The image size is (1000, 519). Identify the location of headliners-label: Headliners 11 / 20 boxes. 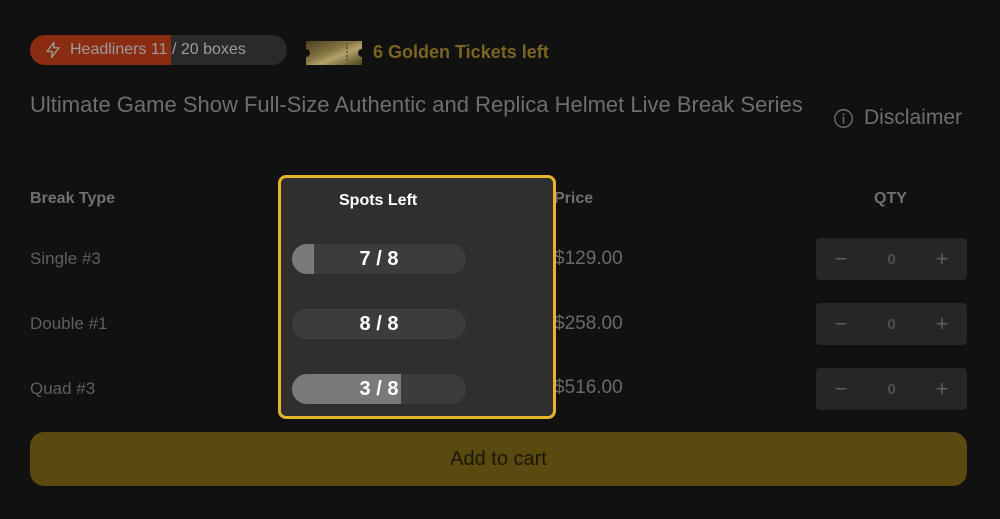
(158, 49).